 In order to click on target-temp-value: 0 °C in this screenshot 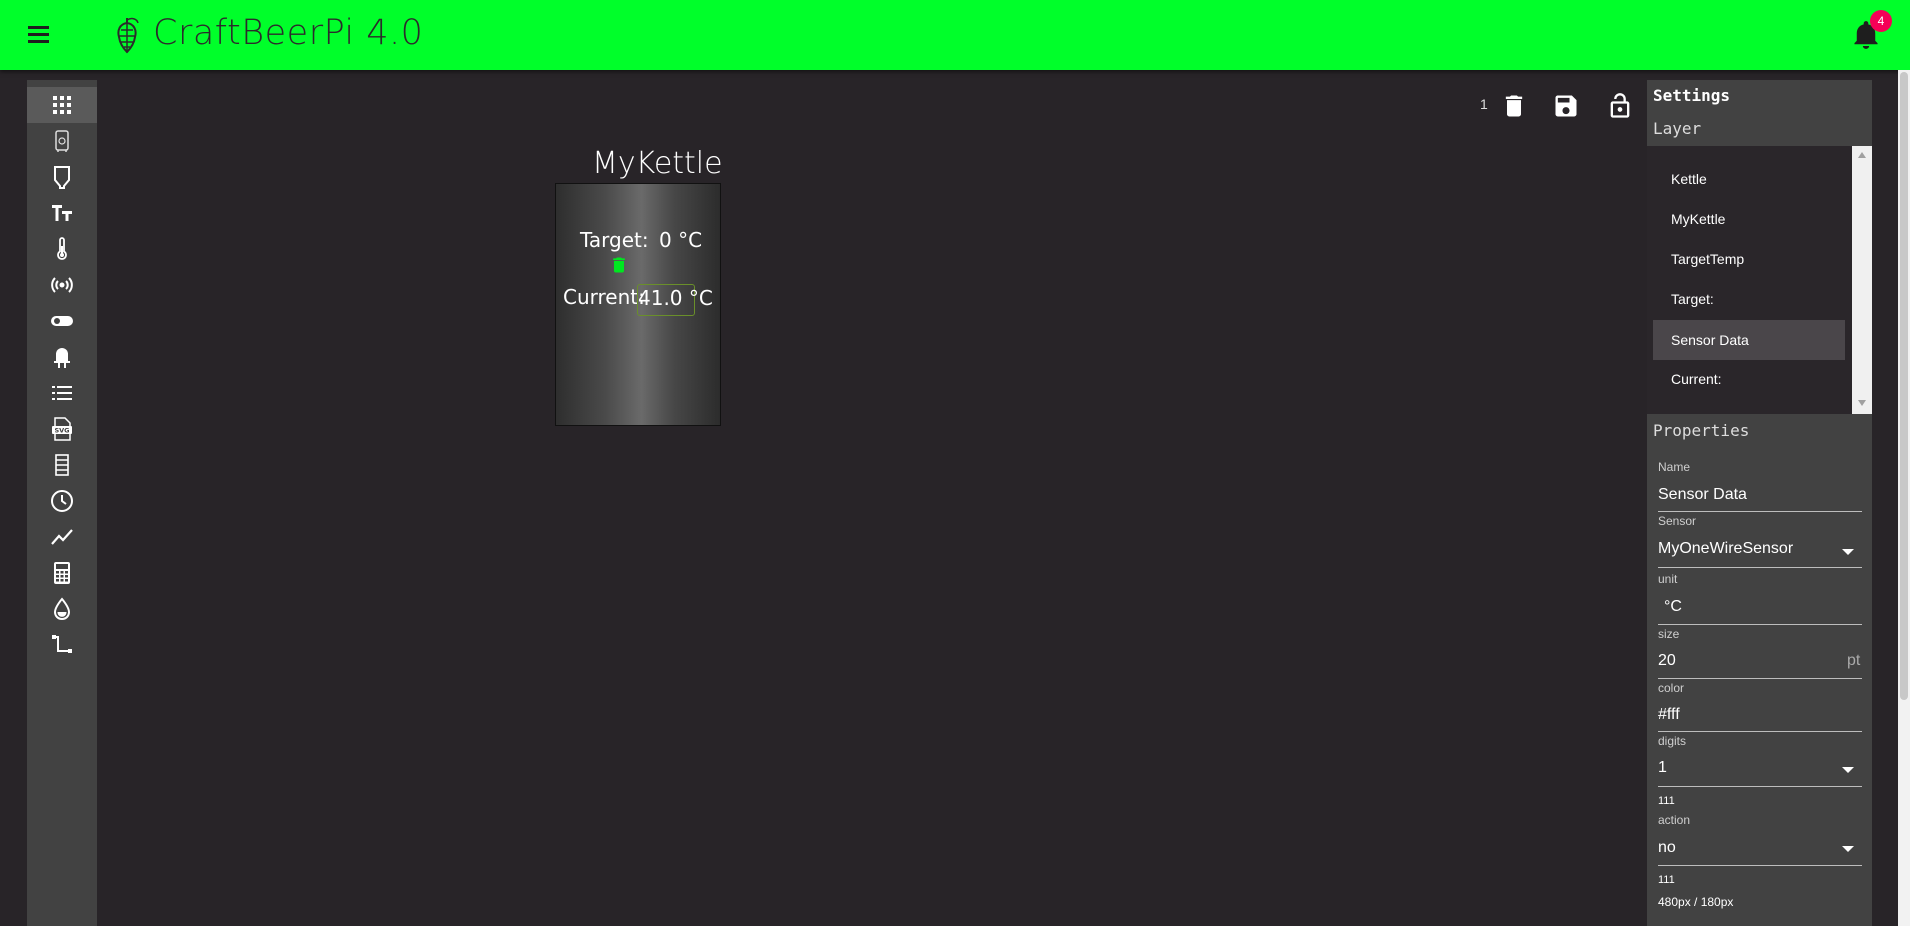, I will do `click(680, 240)`.